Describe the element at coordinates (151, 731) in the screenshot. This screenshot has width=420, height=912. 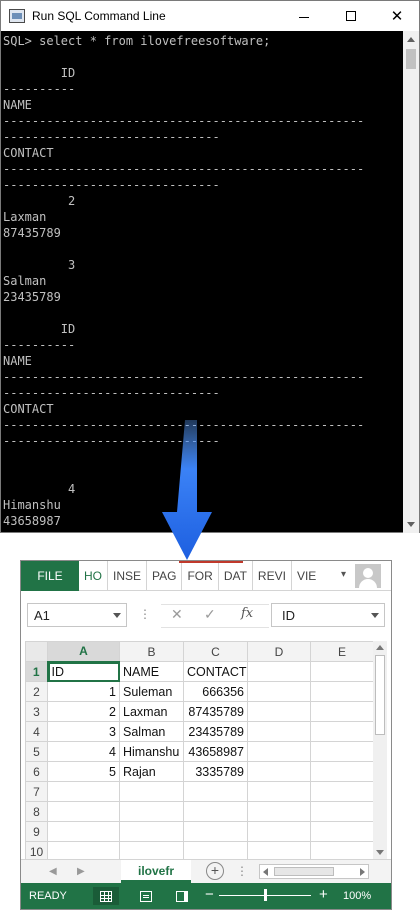
I see `grid-cell: Salman` at that location.